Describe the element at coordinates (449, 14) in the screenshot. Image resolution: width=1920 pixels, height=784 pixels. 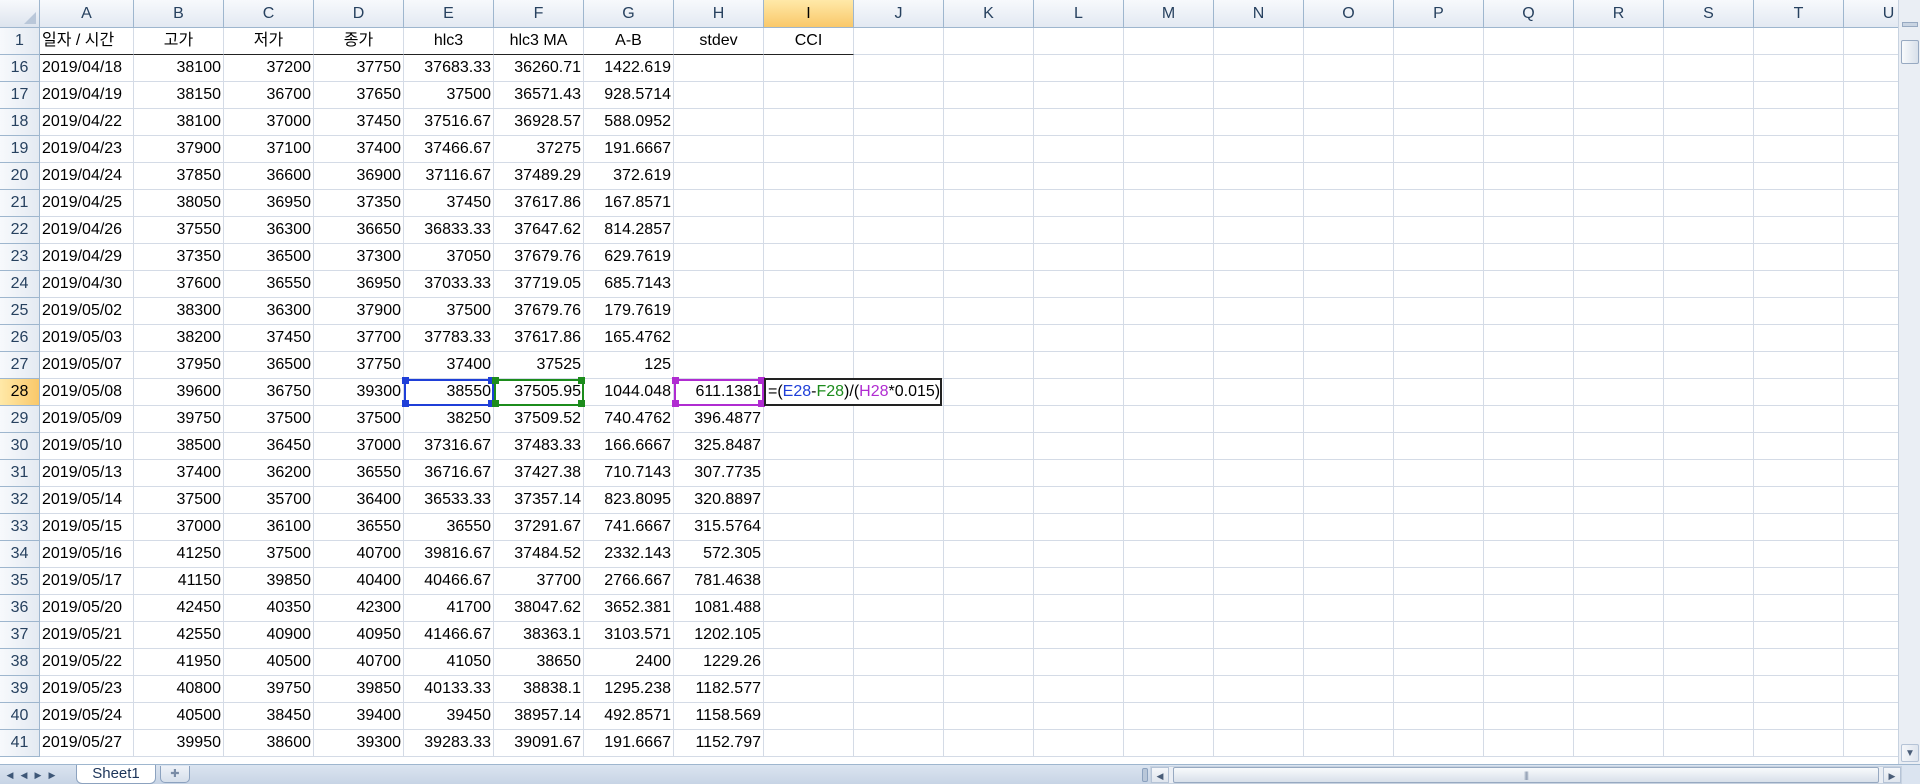
I see `column-header-e: E` at that location.